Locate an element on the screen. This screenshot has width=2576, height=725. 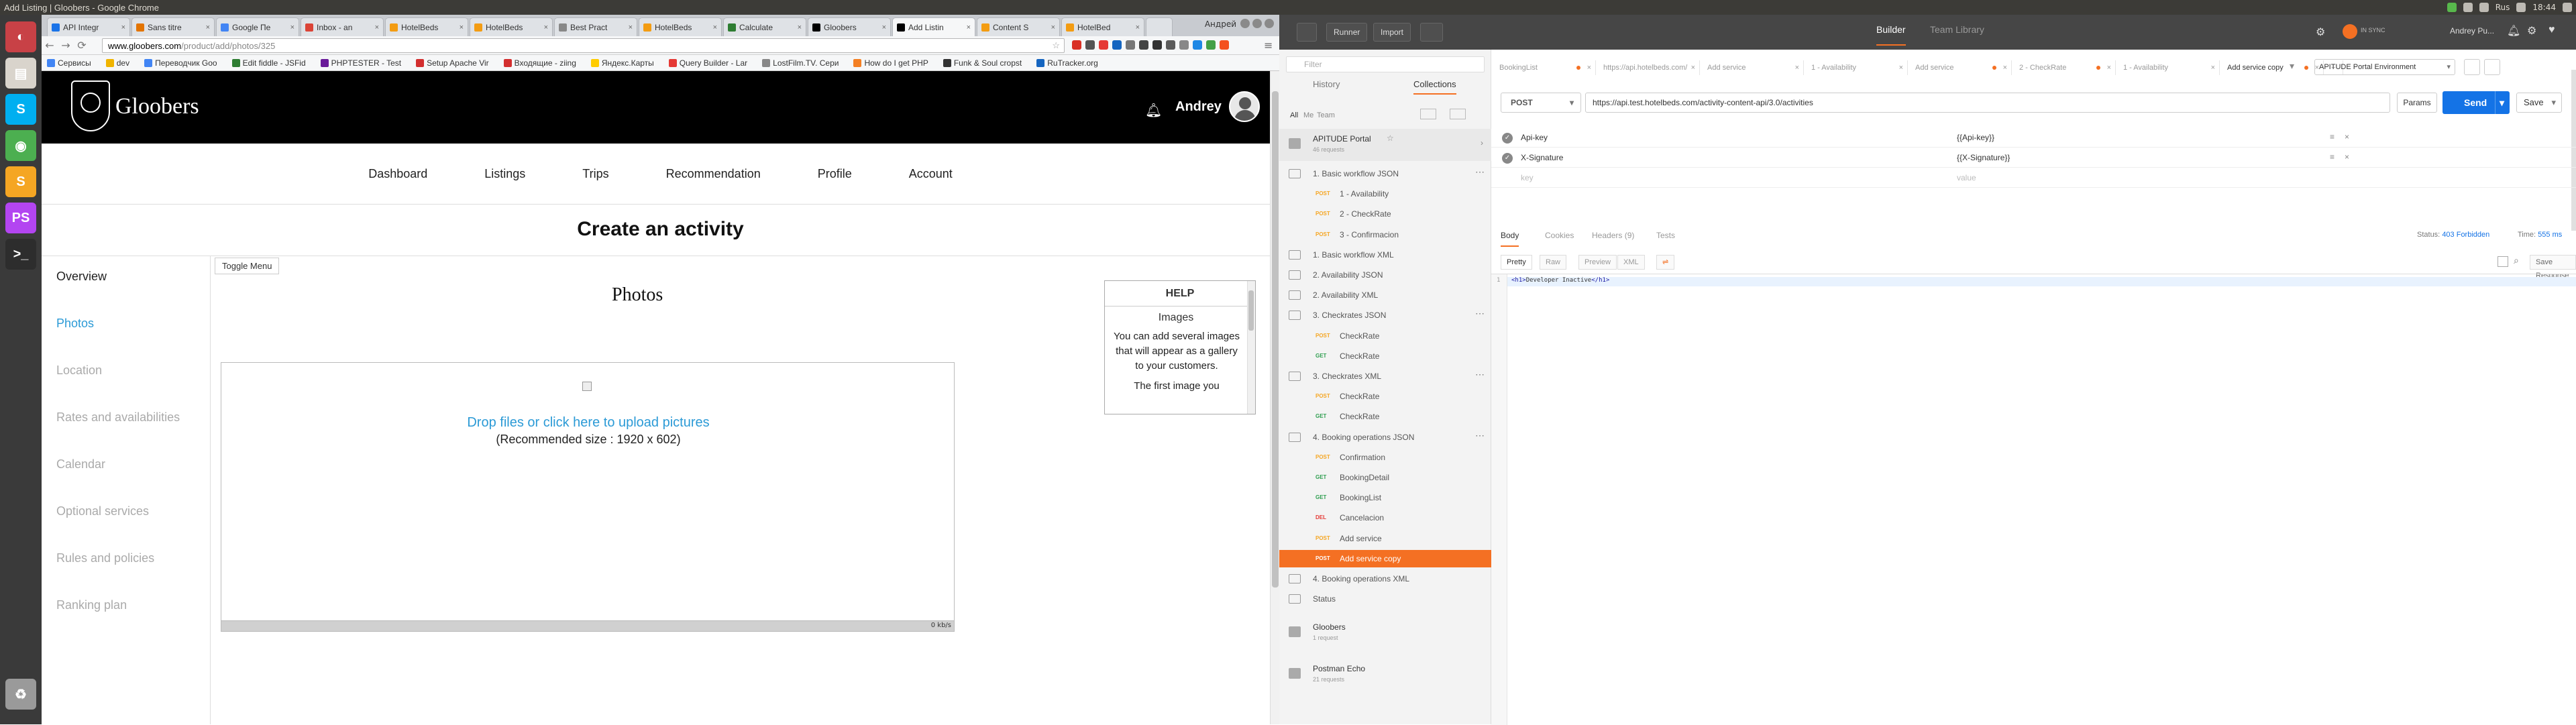
interceptor-icon: ⚙ is located at coordinates (2320, 32).